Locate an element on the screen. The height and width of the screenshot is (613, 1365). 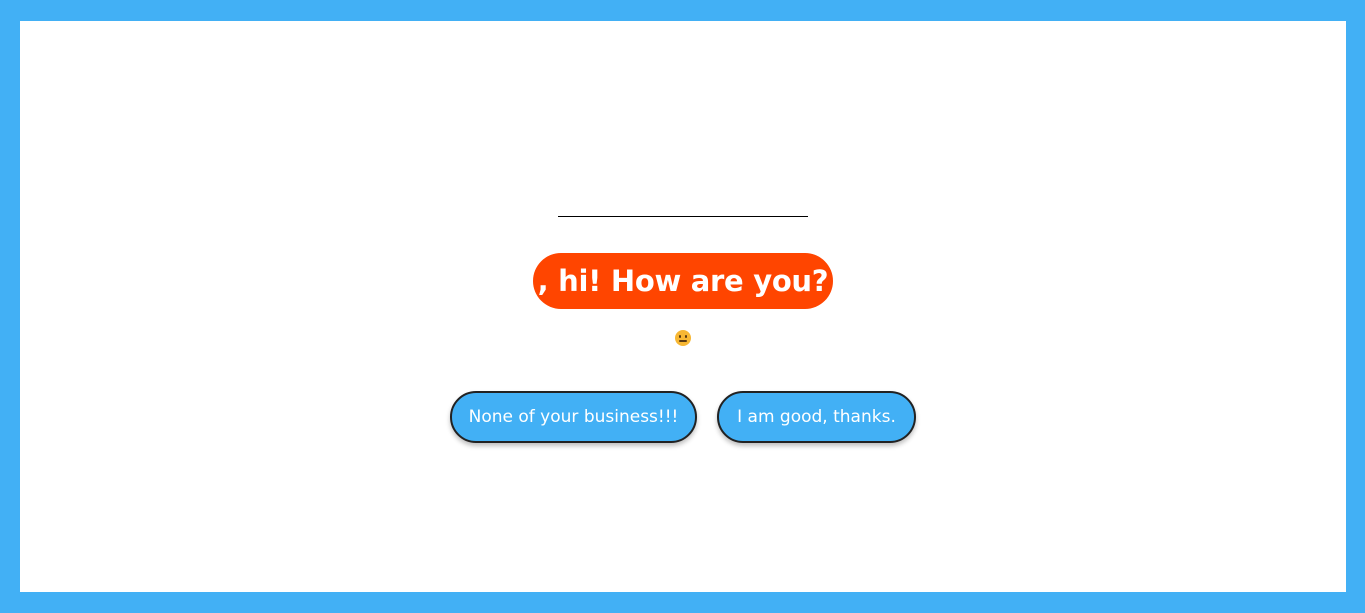
emoji-right-eye is located at coordinates (686, 336).